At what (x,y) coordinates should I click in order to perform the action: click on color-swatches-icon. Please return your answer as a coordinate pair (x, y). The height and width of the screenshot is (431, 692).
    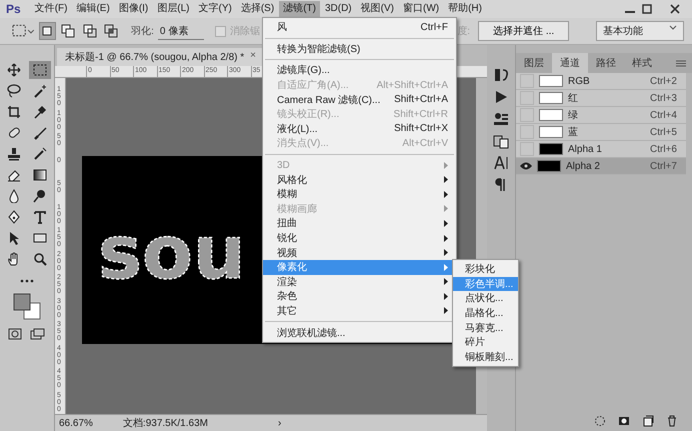
    Looking at the image, I should click on (27, 306).